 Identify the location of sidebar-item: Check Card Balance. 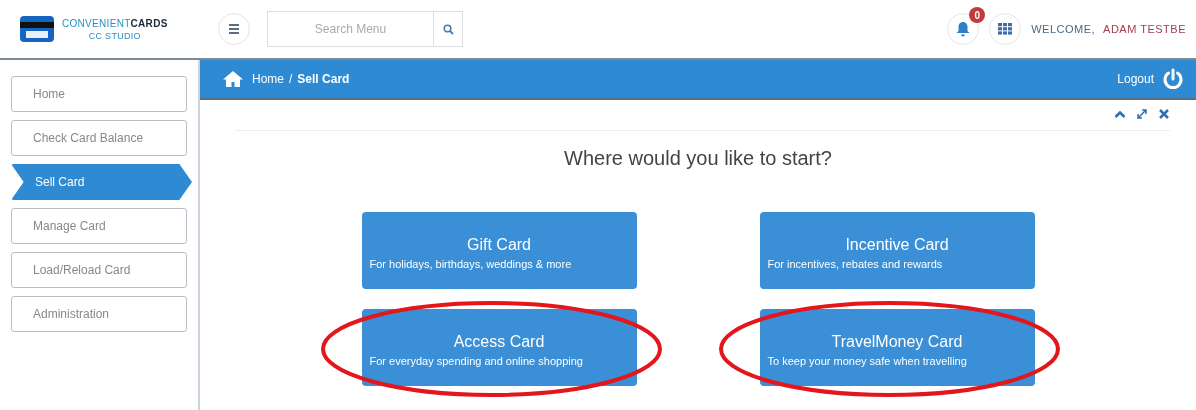
(99, 138).